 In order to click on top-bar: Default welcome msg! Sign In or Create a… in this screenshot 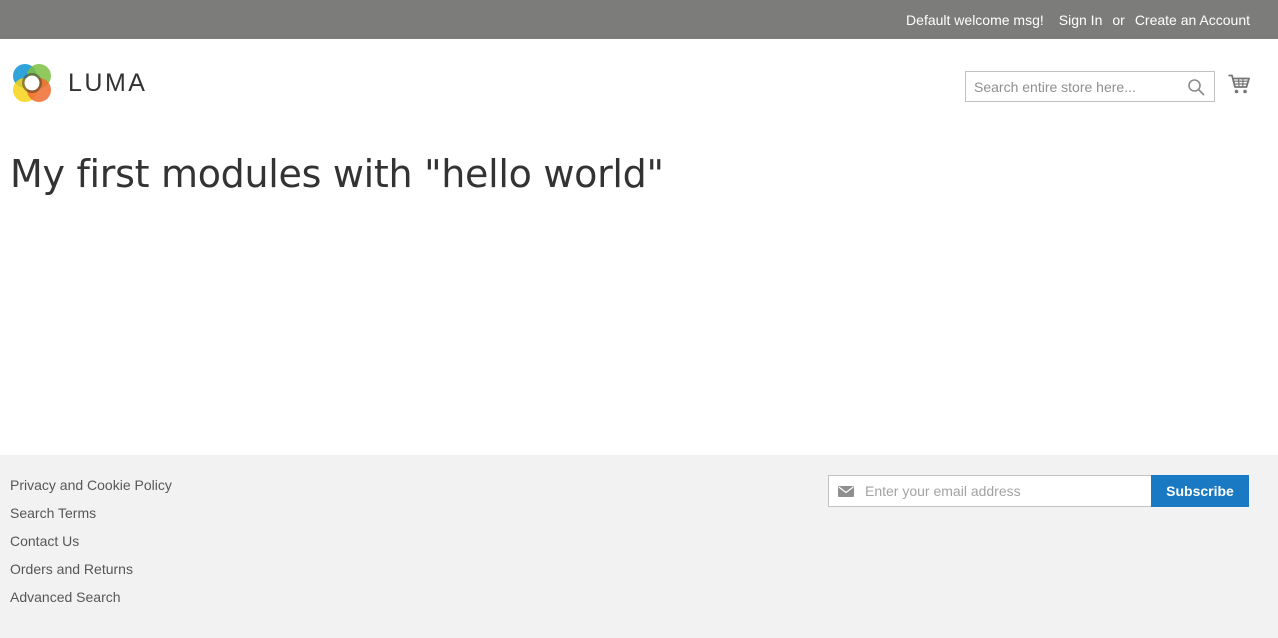, I will do `click(639, 19)`.